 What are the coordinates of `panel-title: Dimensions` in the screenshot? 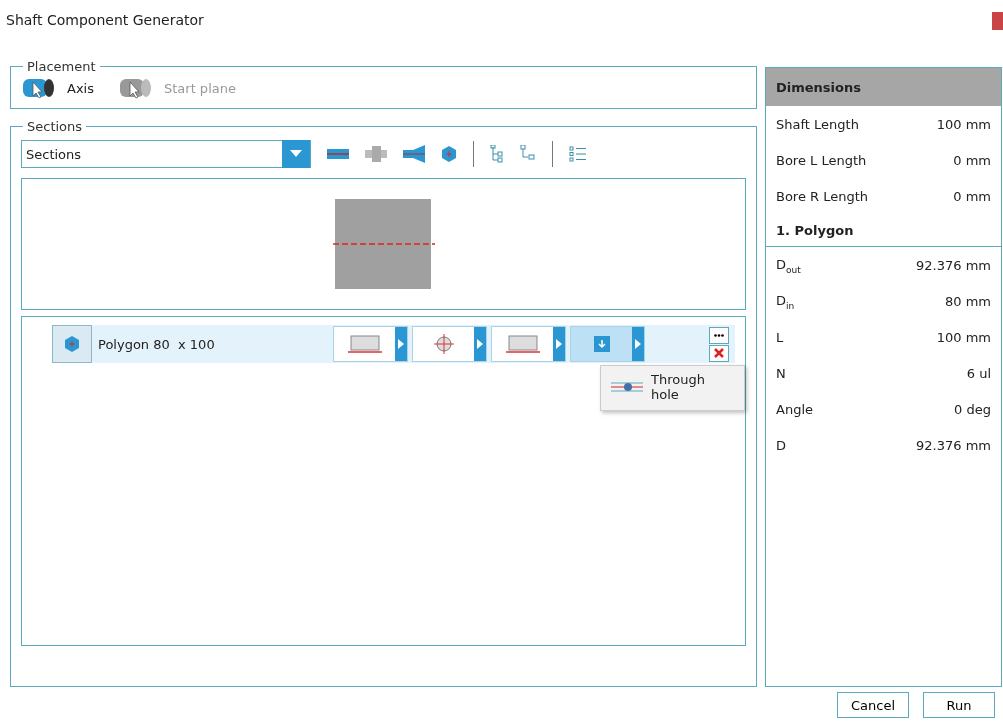 It's located at (883, 87).